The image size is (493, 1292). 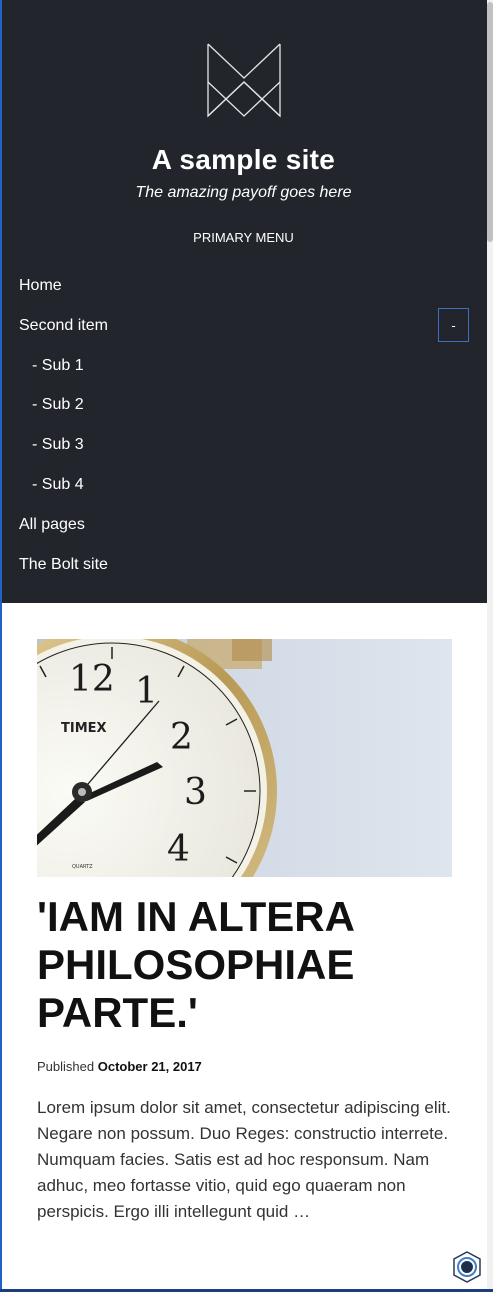 I want to click on post-title: 'IAM IN ALTERA PHILOSOPHIAE PARTE.', so click(x=247, y=965).